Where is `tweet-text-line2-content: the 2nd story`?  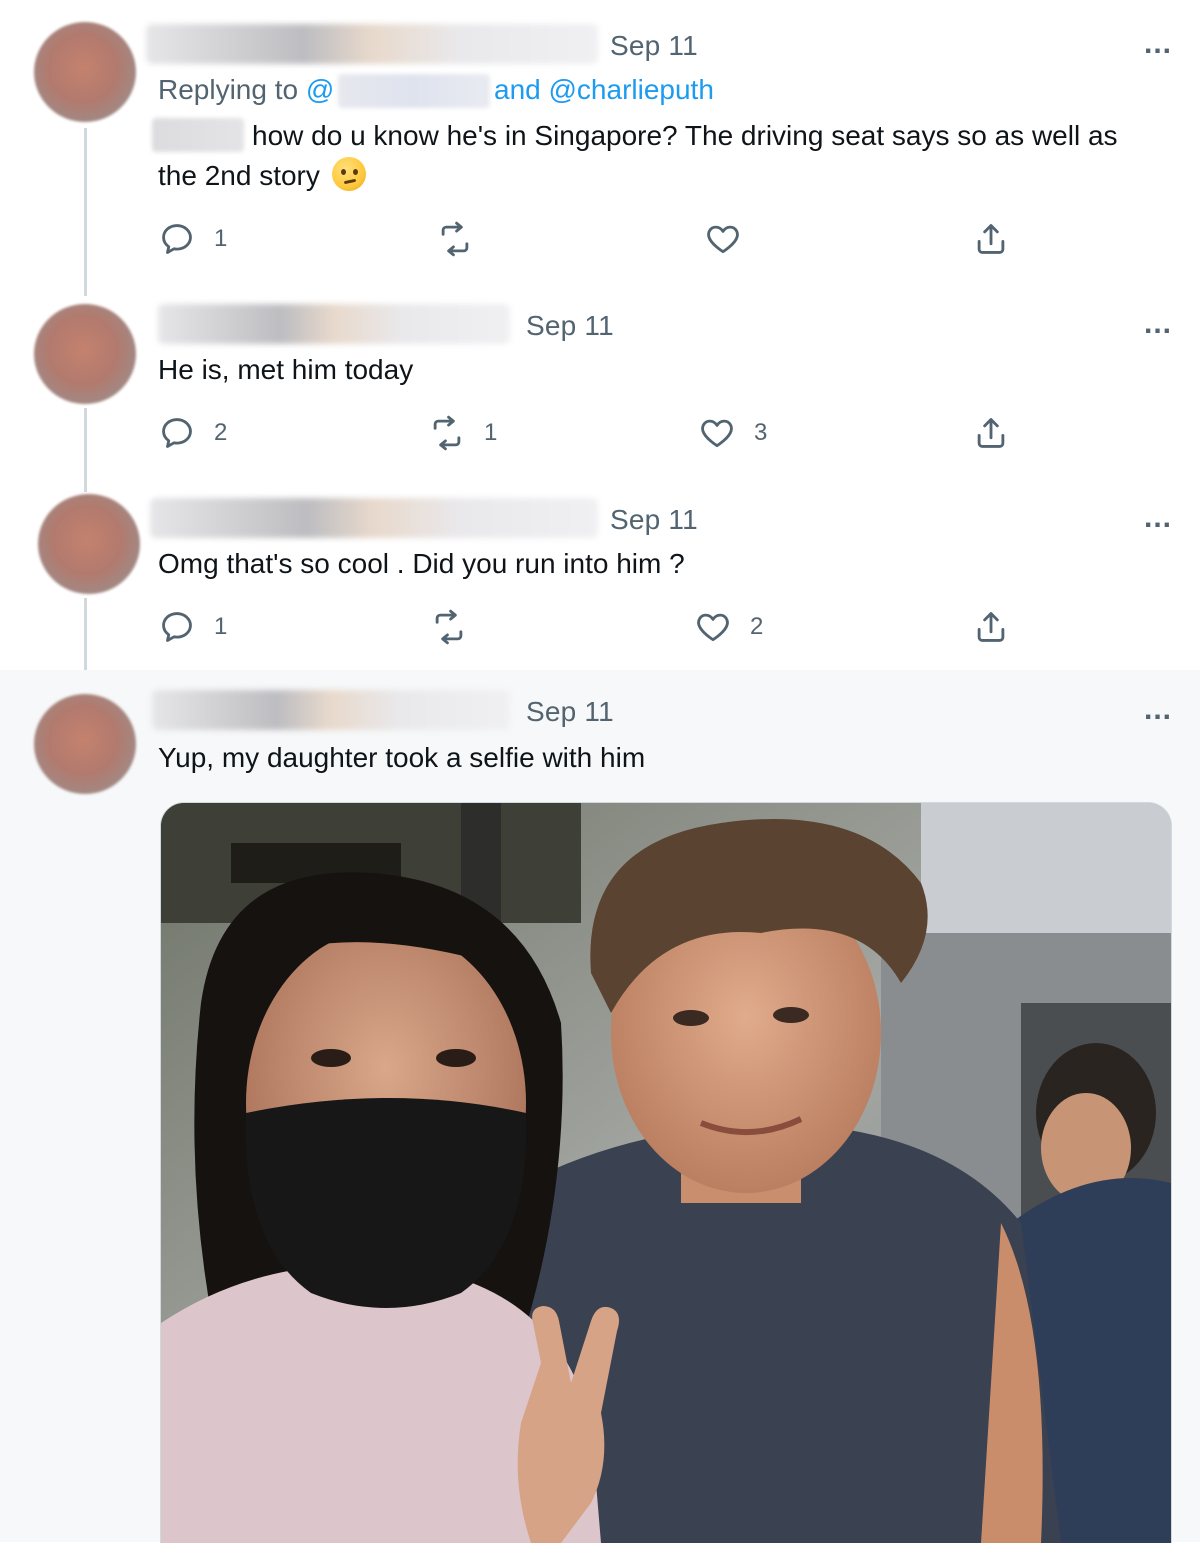 tweet-text-line2-content: the 2nd story is located at coordinates (239, 175).